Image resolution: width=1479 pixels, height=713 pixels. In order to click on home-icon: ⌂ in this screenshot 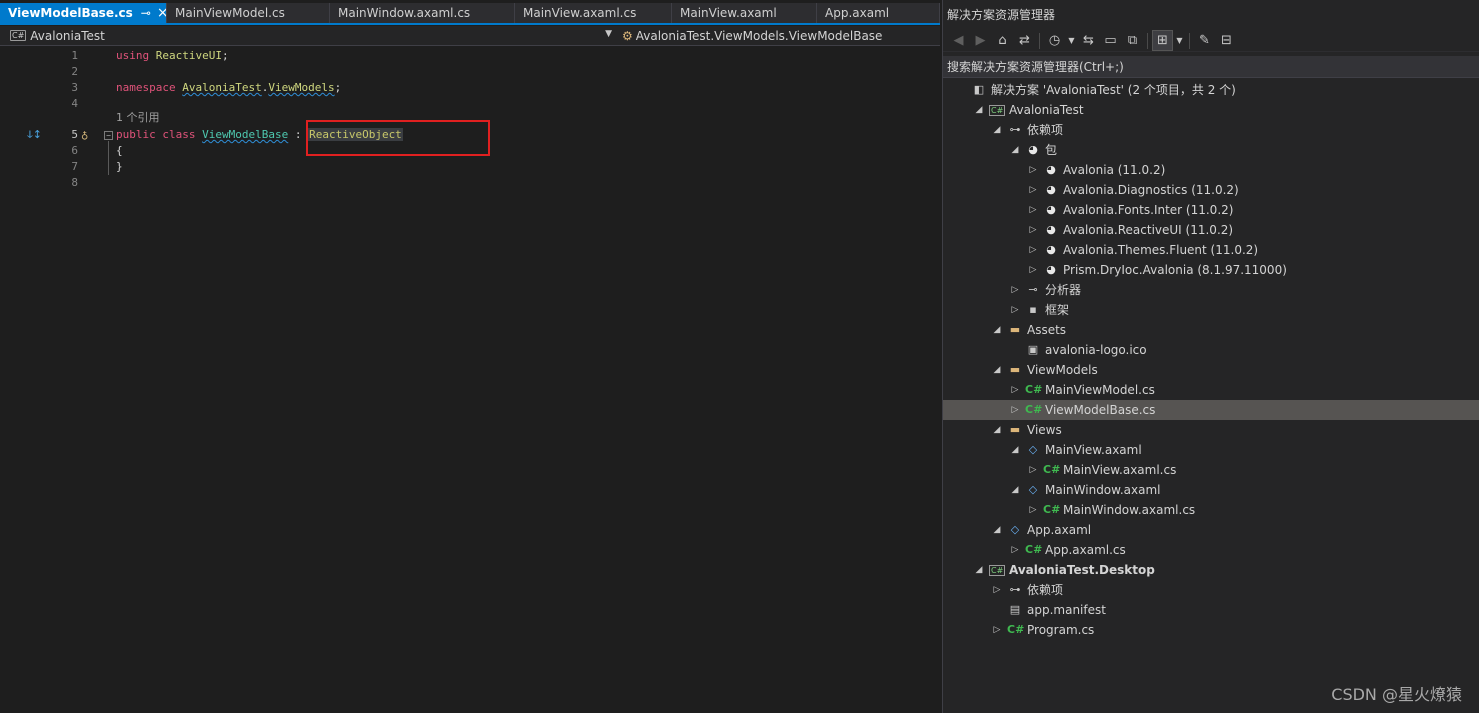, I will do `click(1002, 40)`.